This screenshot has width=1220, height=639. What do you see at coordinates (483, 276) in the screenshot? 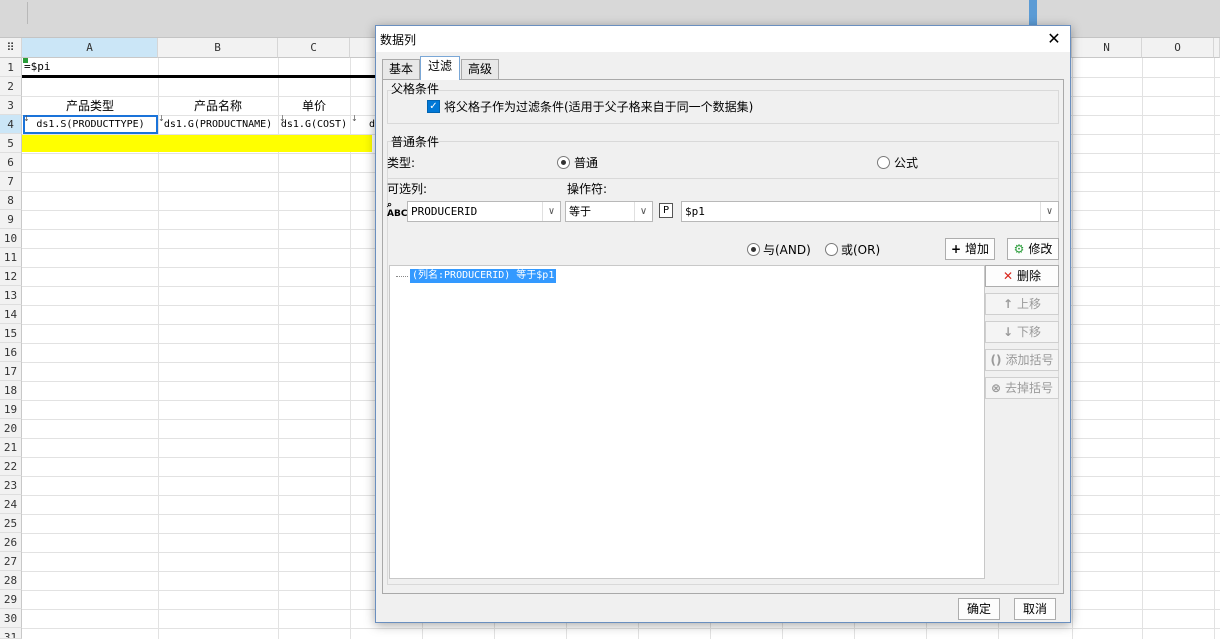
I see `condition-item: (列名:PRODUCERID) 等于$p1` at bounding box center [483, 276].